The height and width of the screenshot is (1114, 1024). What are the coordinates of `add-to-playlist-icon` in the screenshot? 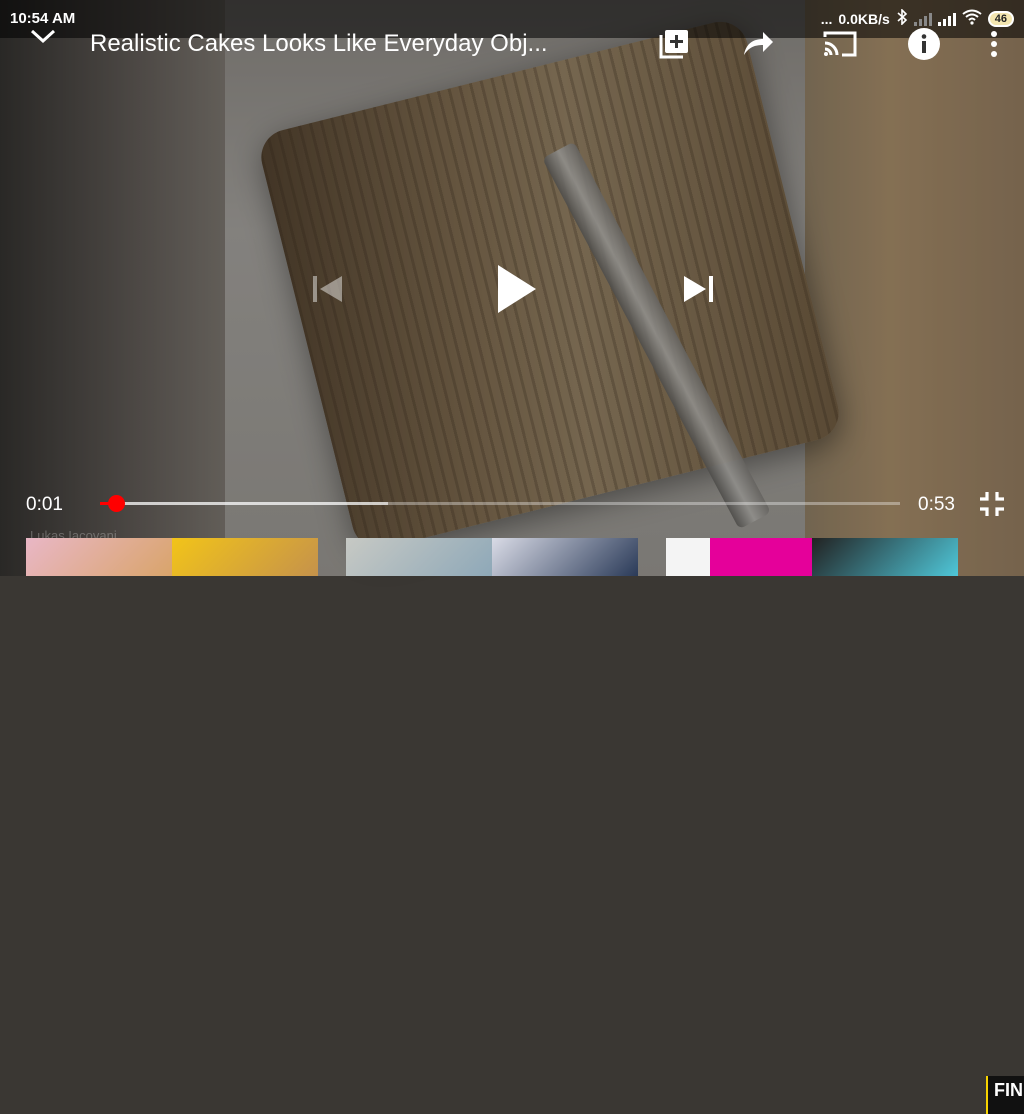 It's located at (674, 44).